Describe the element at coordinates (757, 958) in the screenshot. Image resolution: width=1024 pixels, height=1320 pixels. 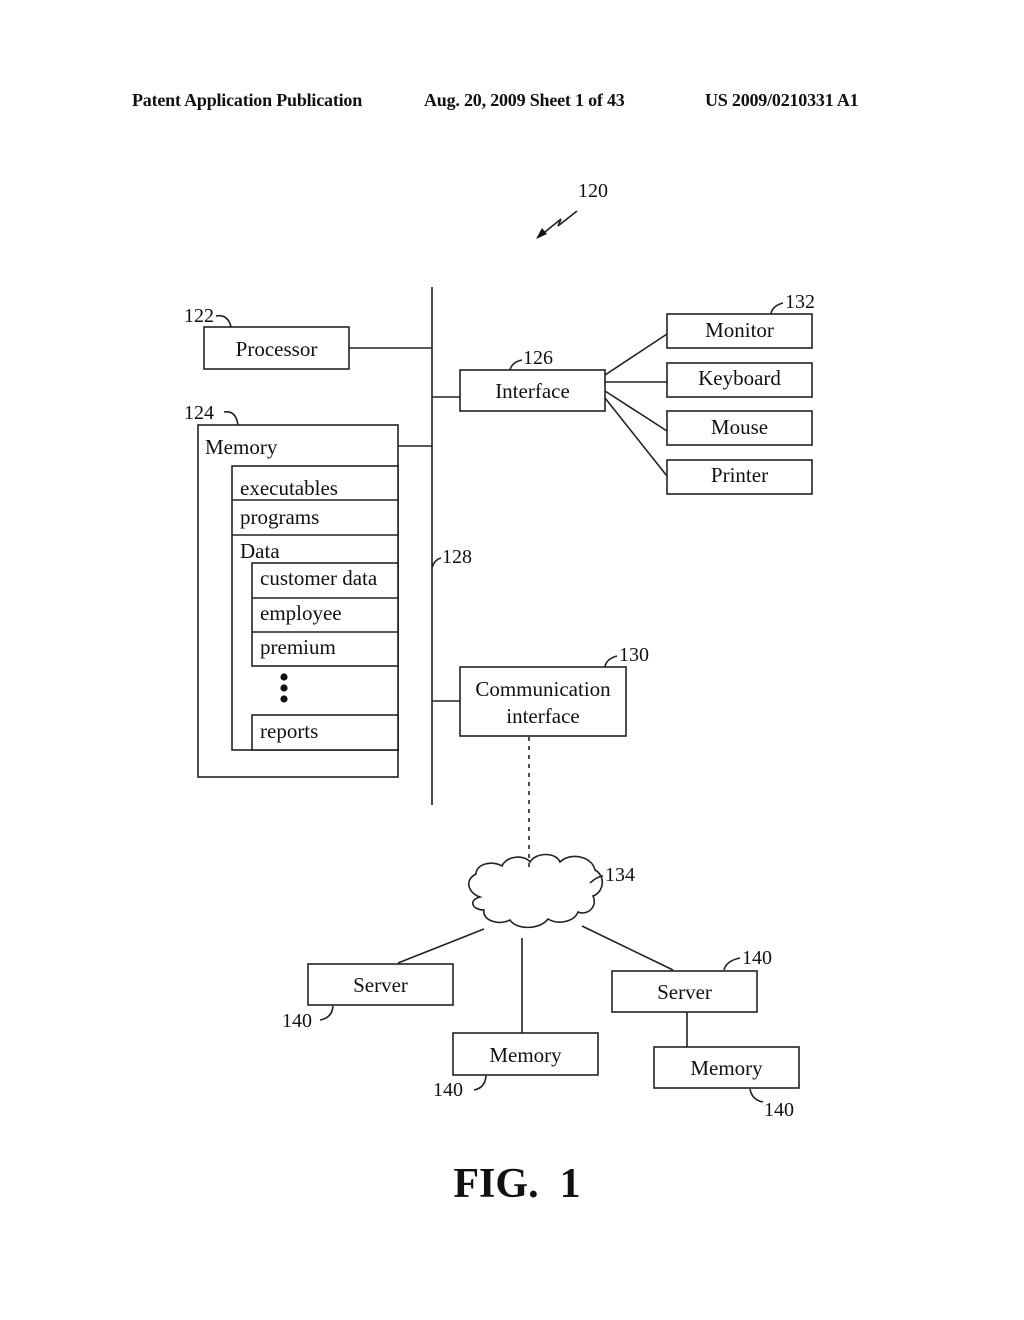
I see `server-right-ref: 140` at that location.